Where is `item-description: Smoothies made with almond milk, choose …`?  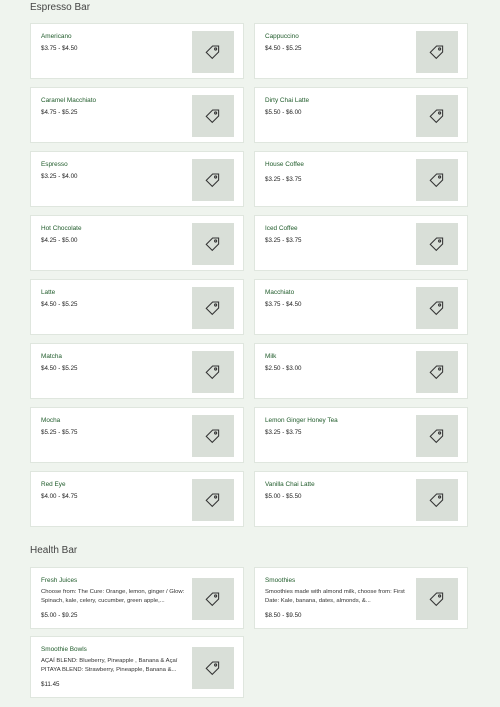
item-description: Smoothies made with almond milk, choose … is located at coordinates (335, 596).